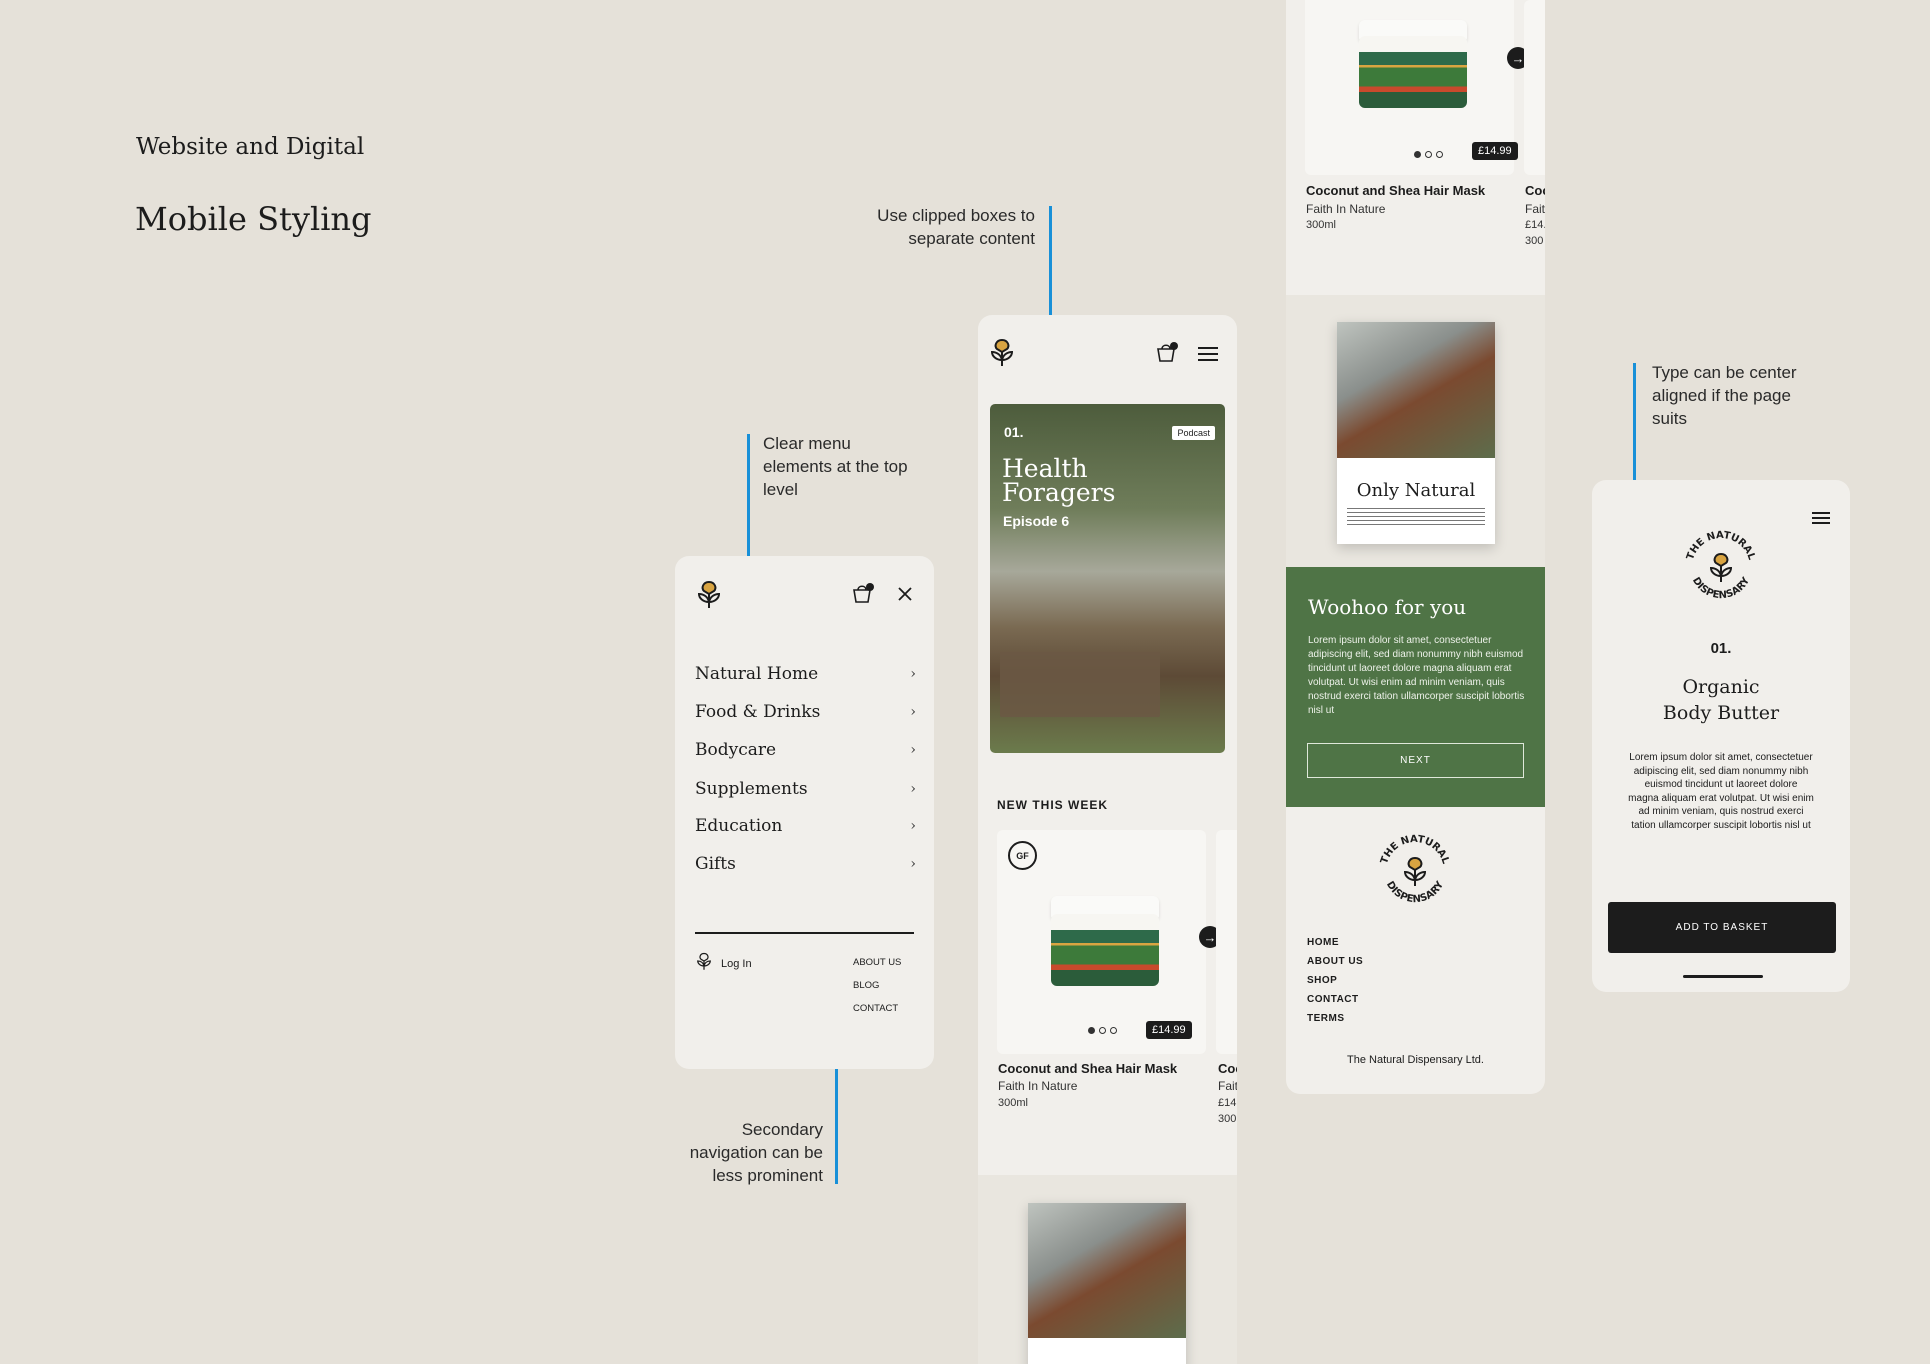 This screenshot has height=1364, width=1930. What do you see at coordinates (715, 864) in the screenshot?
I see `menu-item-label: Gifts` at bounding box center [715, 864].